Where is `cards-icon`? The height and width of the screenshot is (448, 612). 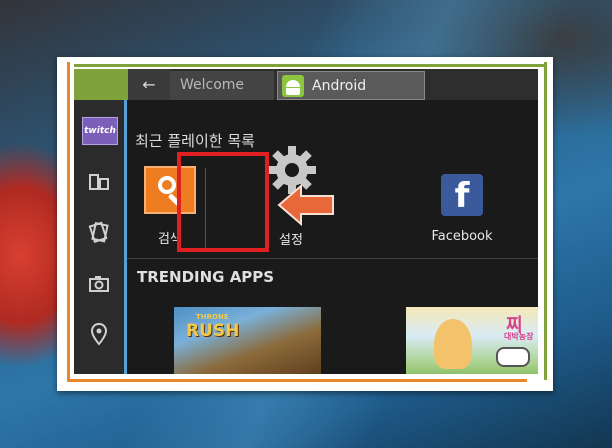
cards-icon is located at coordinates (99, 232).